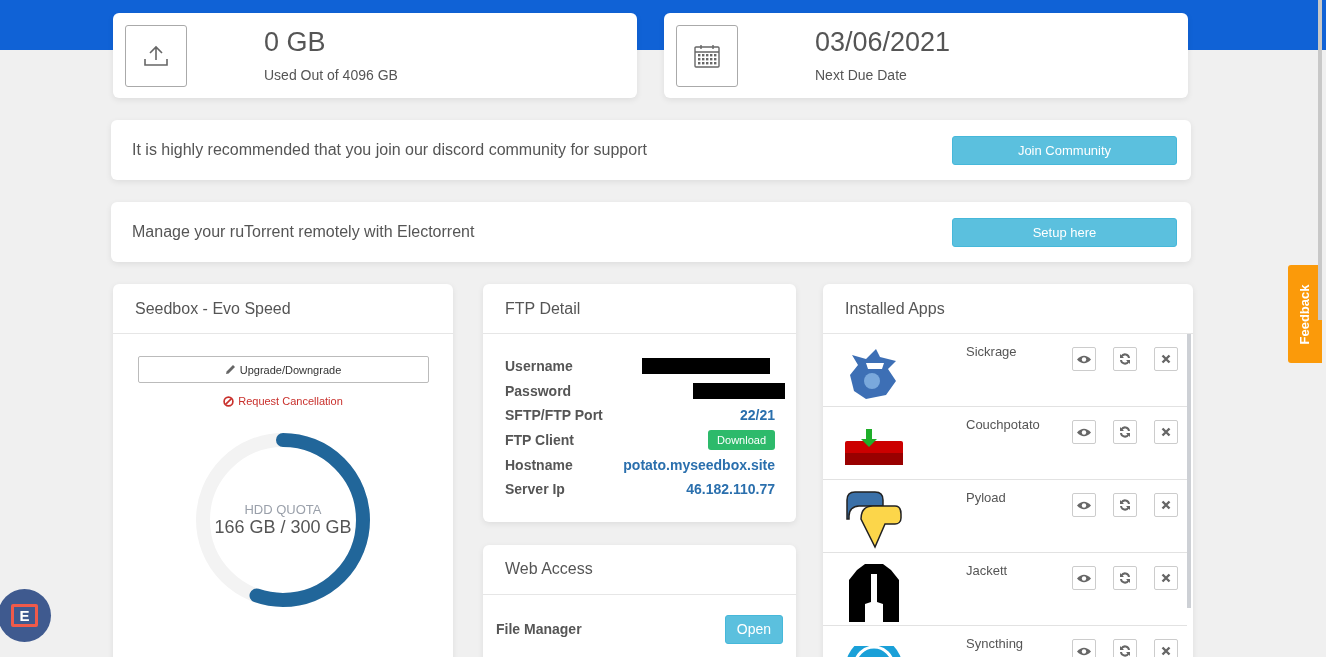 This screenshot has height=657, width=1326. I want to click on download-button: Download, so click(741, 440).